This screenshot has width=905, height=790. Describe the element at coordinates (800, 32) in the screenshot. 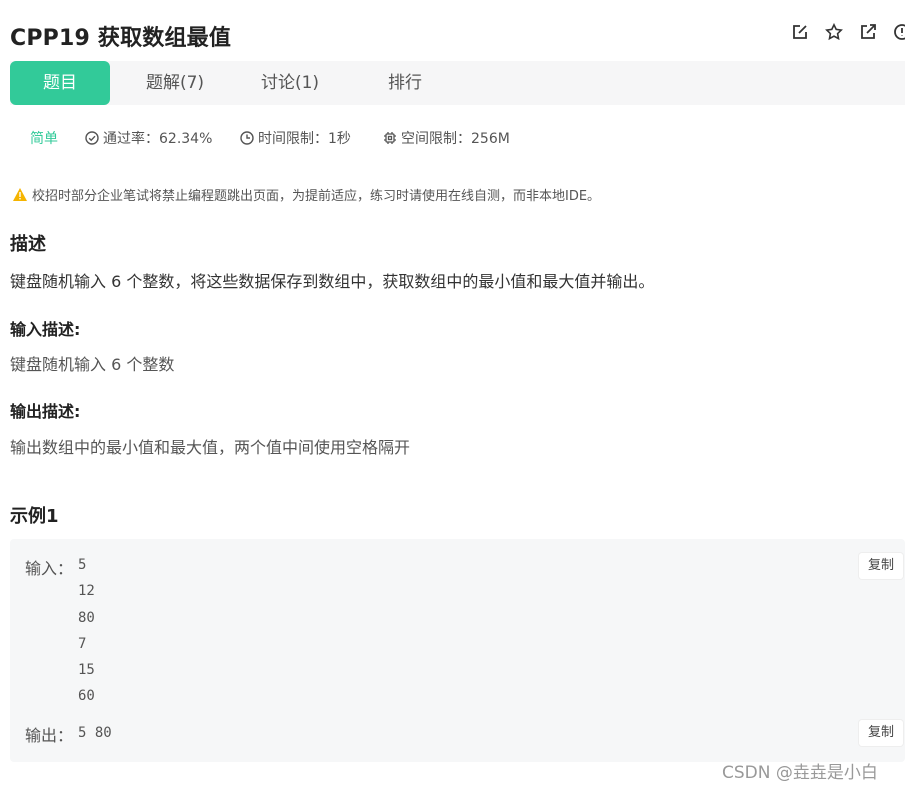

I see `edit-icon` at that location.